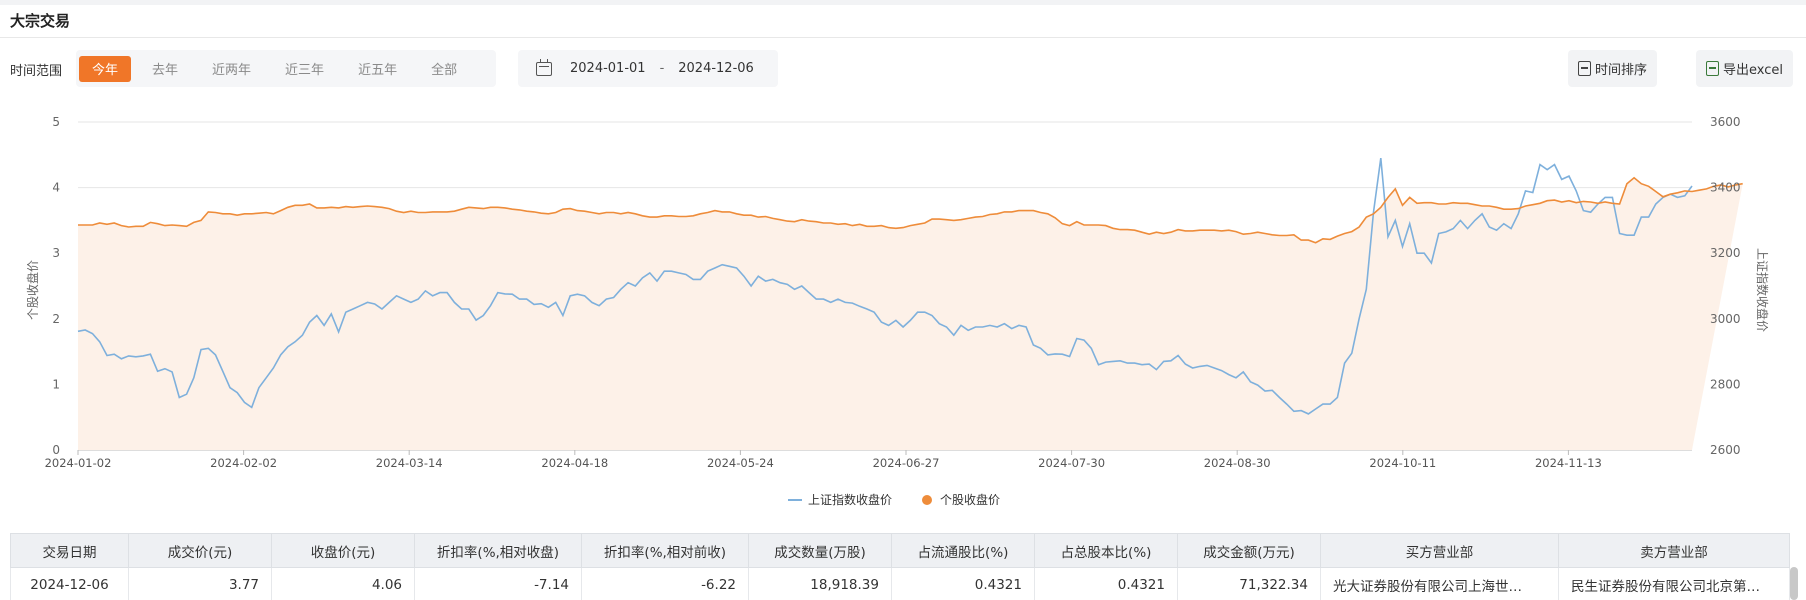 The width and height of the screenshot is (1806, 600). I want to click on chart-legend: 上证指数收盘价 个股收盘价, so click(894, 499).